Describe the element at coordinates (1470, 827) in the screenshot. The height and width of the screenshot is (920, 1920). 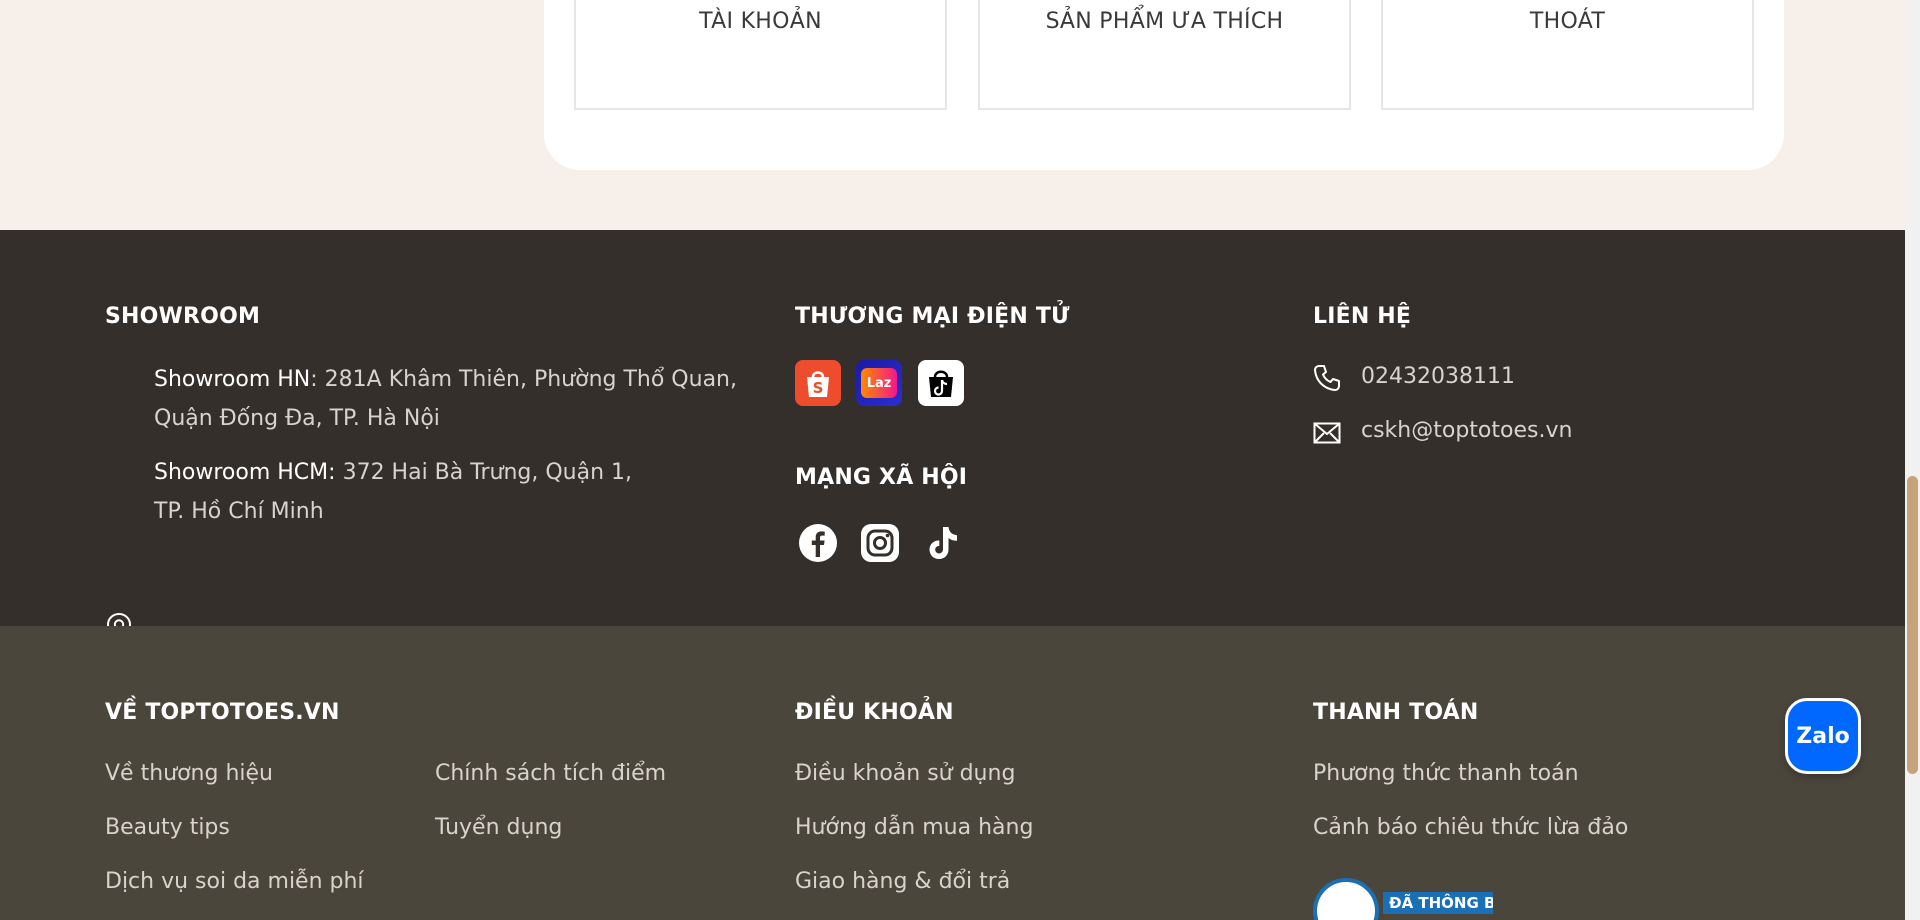
I see `payment-link-fraud-warning: Cảnh báo chiêu thức lừa đảo` at that location.